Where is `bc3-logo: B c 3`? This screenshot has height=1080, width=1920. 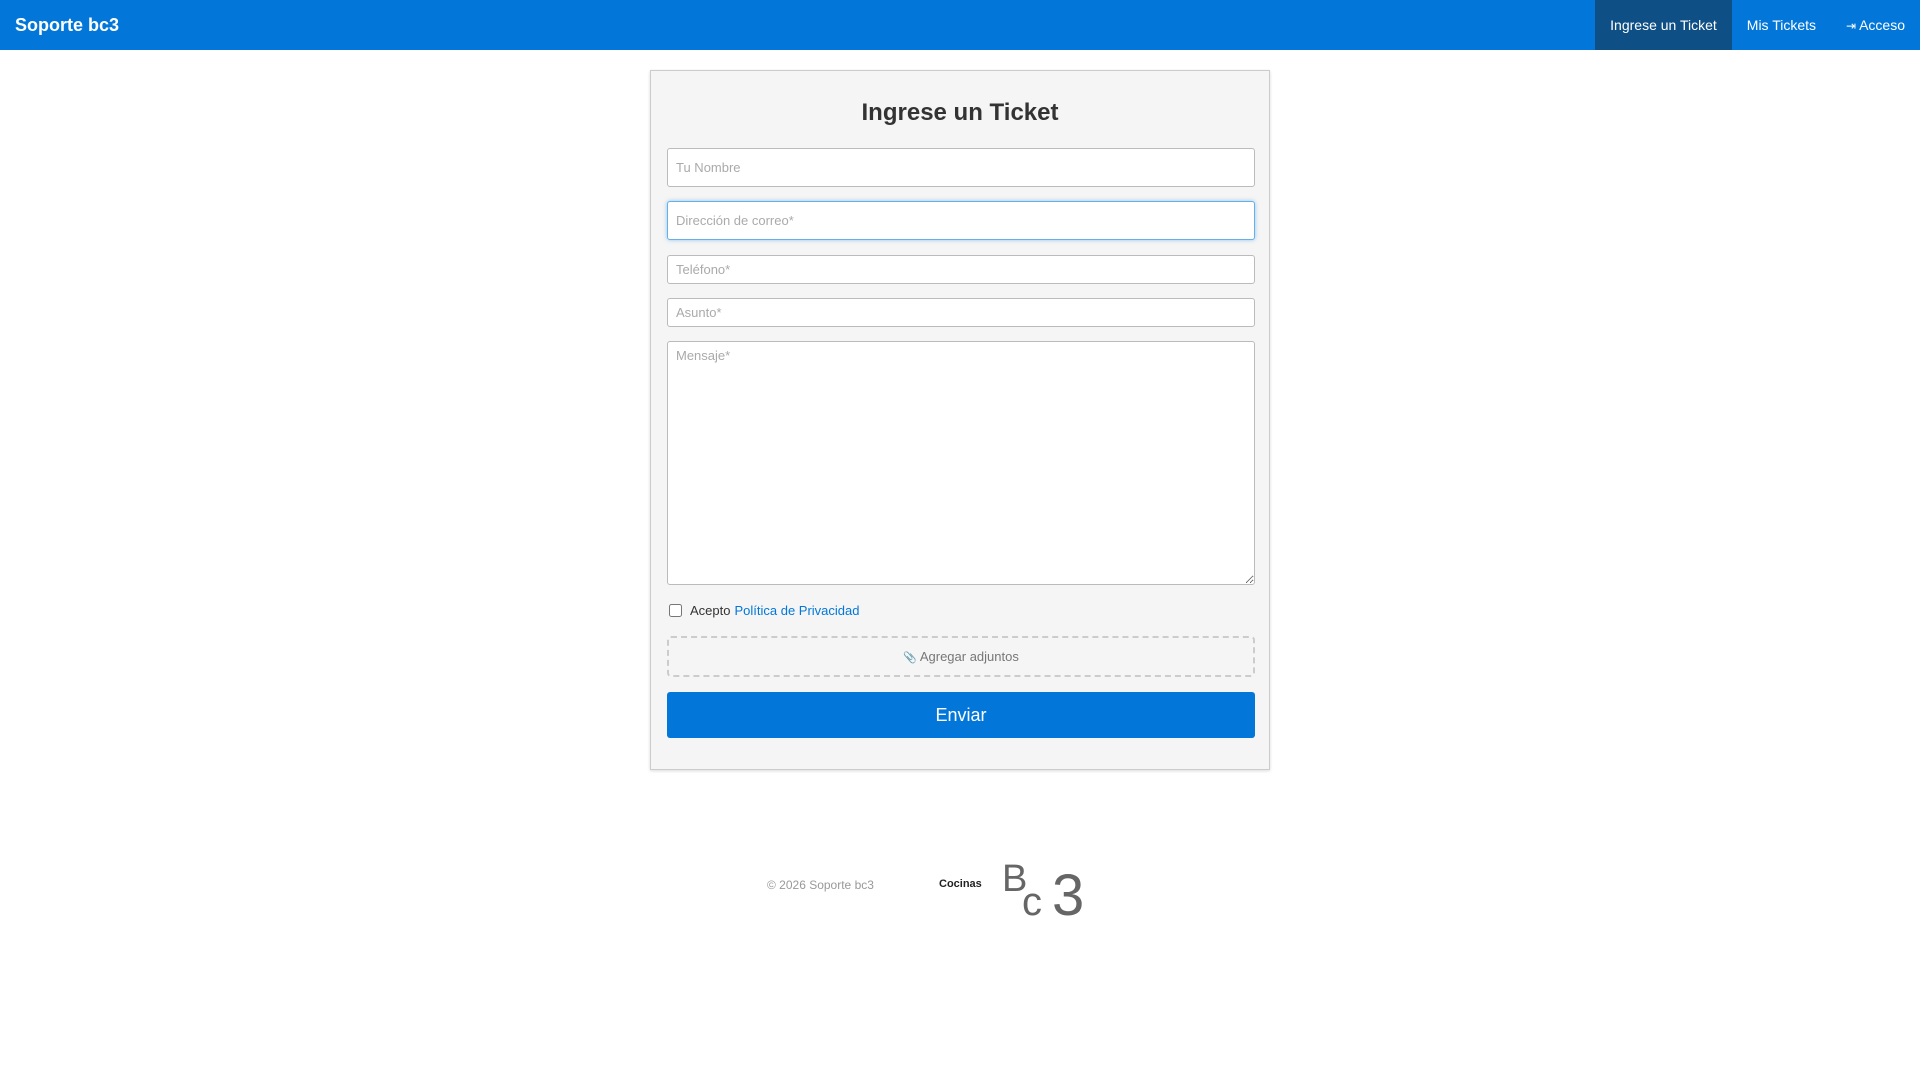
bc3-logo: B c 3 is located at coordinates (1043, 887).